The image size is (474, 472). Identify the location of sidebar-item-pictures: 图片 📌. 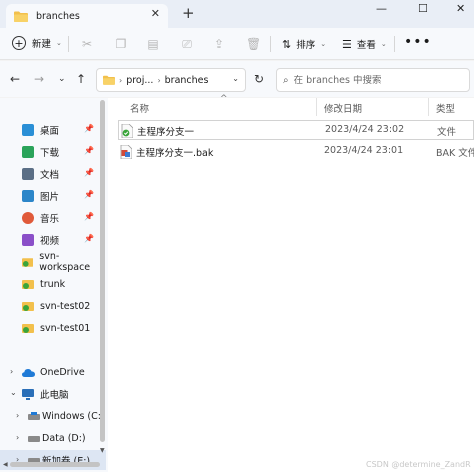
(53, 196).